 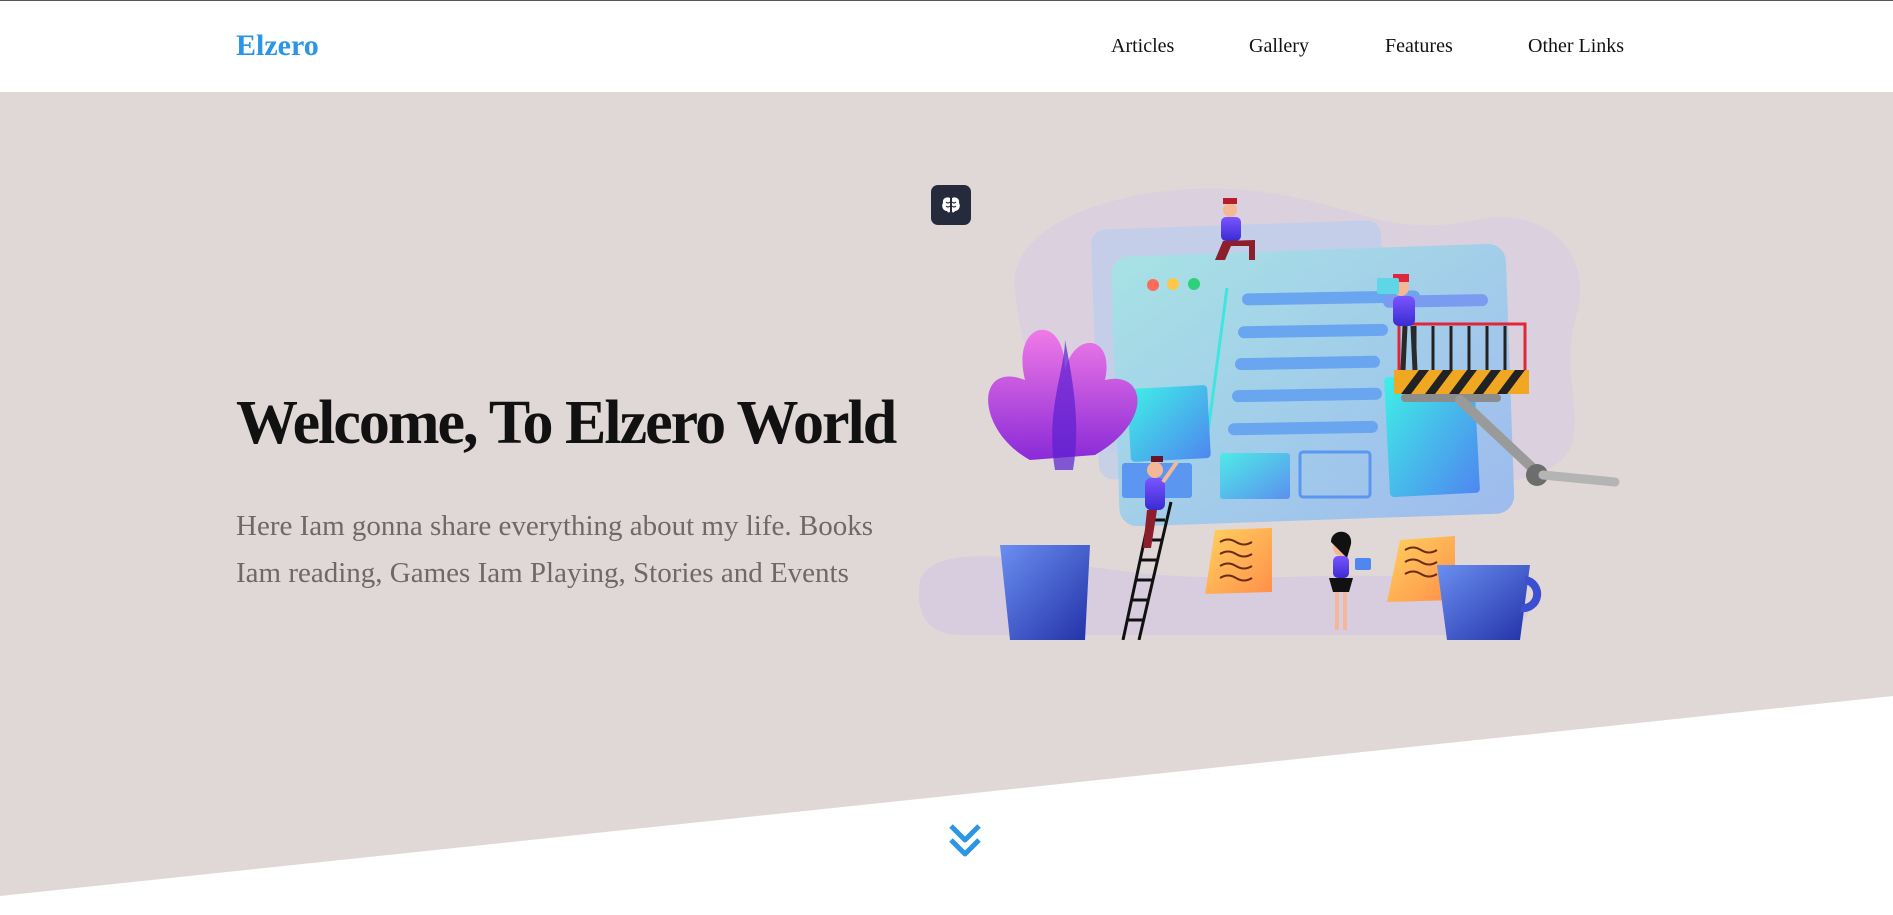 I want to click on brain-icon, so click(x=951, y=205).